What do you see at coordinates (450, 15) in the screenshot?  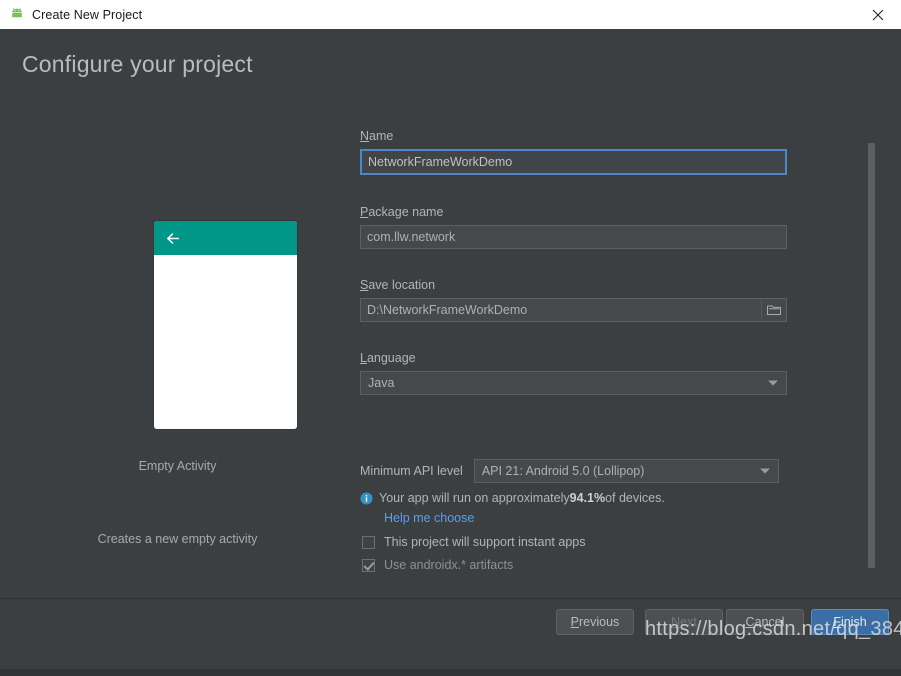 I see `window-title-bar: Create New Project` at bounding box center [450, 15].